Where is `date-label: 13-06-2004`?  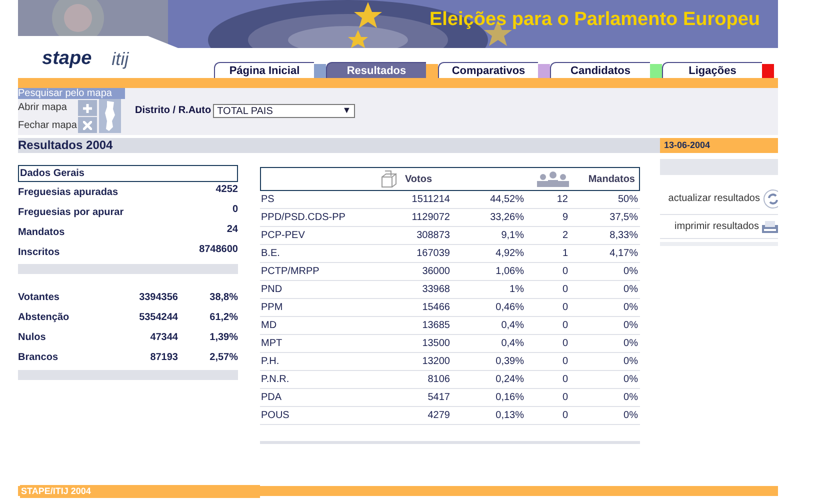
date-label: 13-06-2004 is located at coordinates (719, 145).